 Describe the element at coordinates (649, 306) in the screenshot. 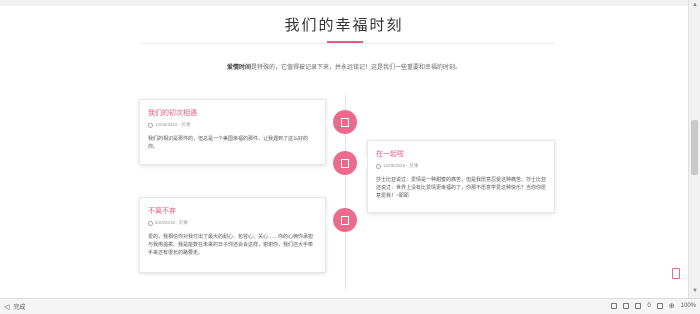

I see `notification-count: 0` at that location.